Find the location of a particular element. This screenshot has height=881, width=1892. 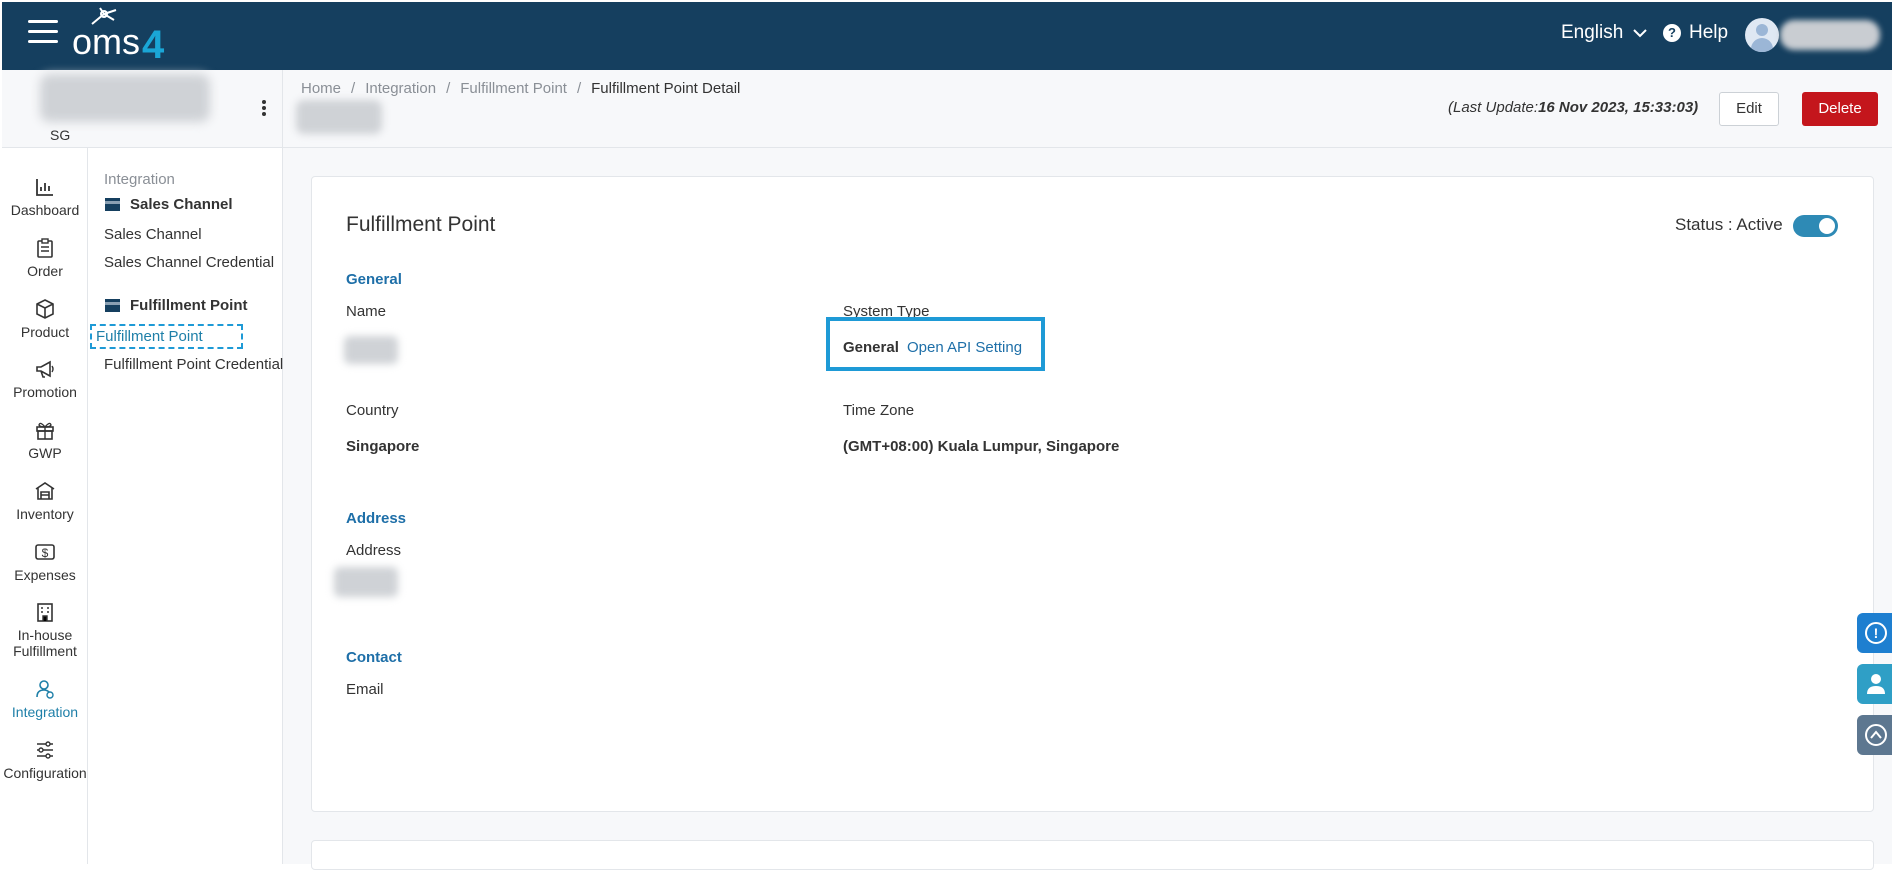

person-icon is located at coordinates (1876, 684).